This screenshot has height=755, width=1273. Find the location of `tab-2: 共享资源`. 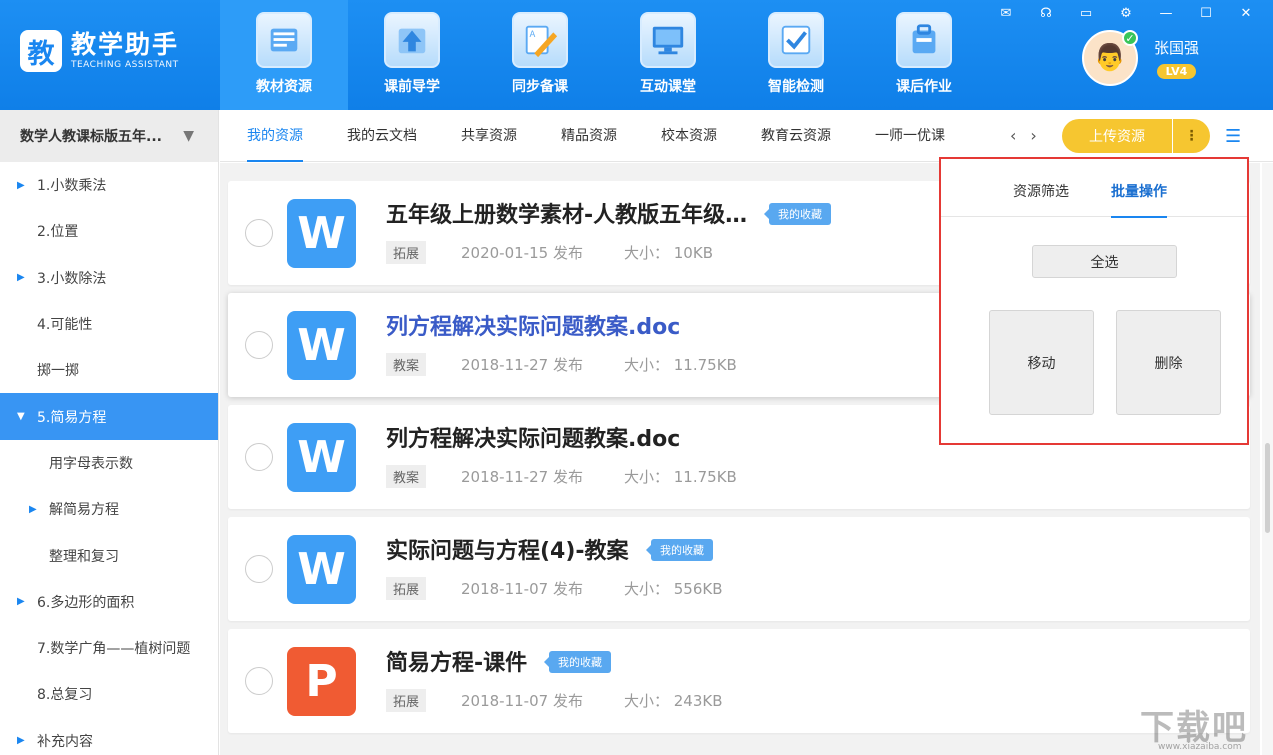

tab-2: 共享资源 is located at coordinates (489, 136).